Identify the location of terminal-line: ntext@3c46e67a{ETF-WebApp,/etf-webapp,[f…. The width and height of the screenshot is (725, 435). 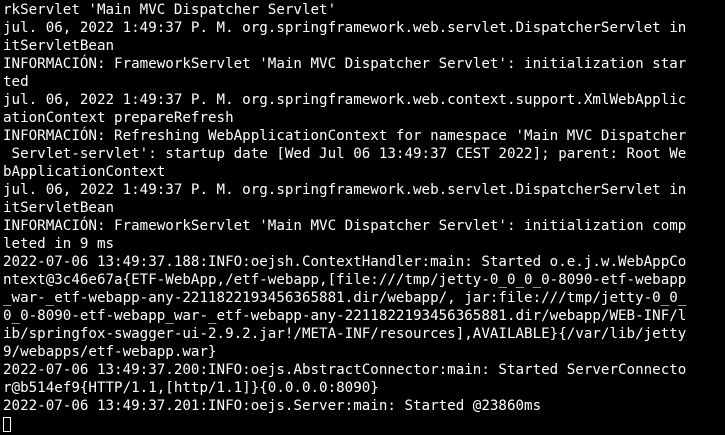
(345, 280).